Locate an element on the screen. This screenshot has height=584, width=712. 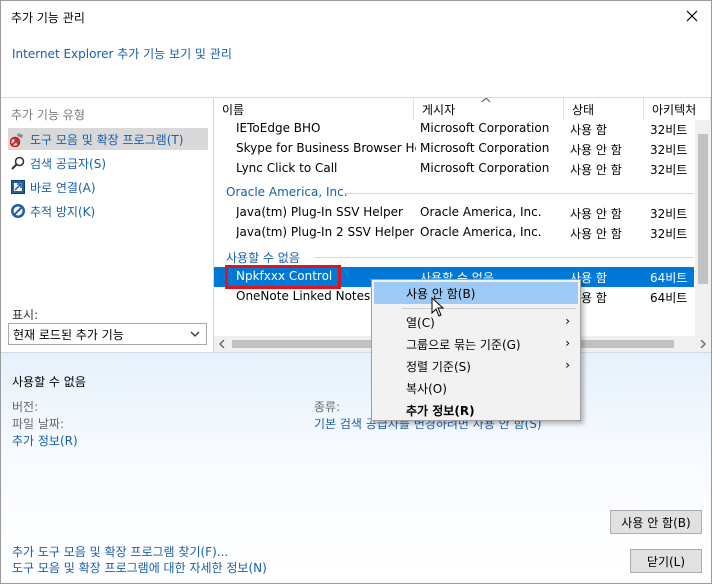
column-header-name: 이름 is located at coordinates (314, 109).